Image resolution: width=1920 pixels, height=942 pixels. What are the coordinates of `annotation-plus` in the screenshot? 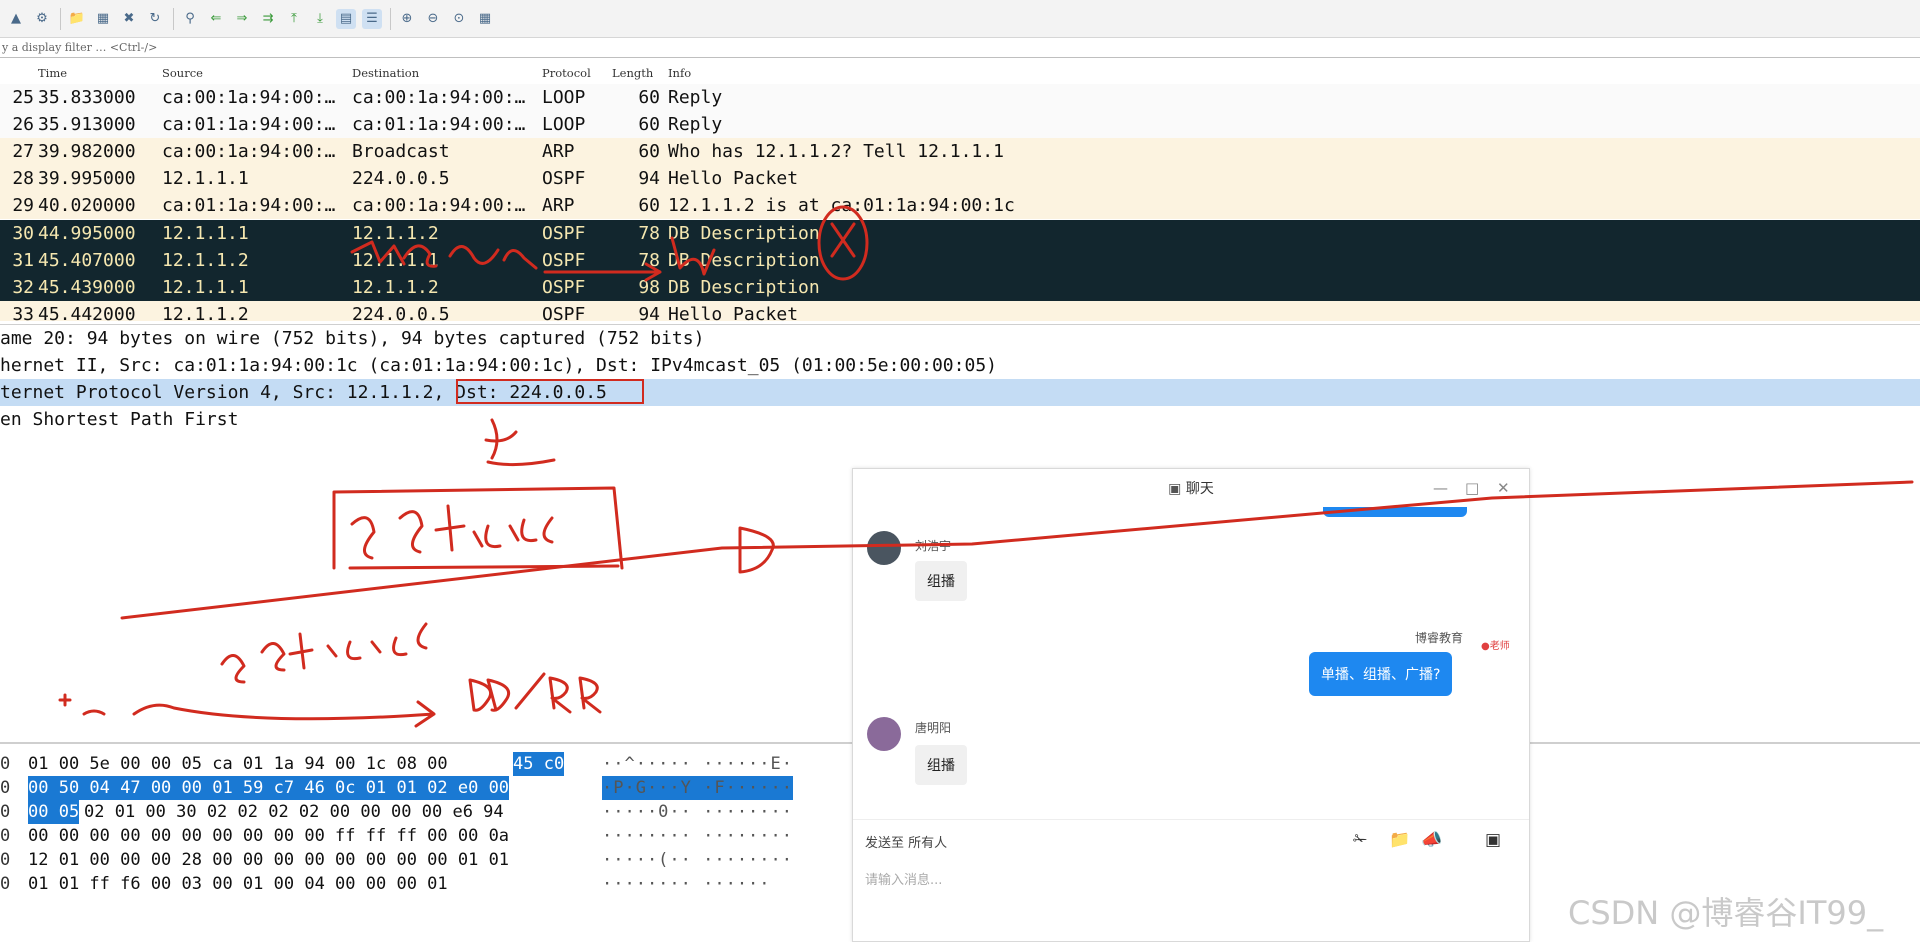 It's located at (65, 700).